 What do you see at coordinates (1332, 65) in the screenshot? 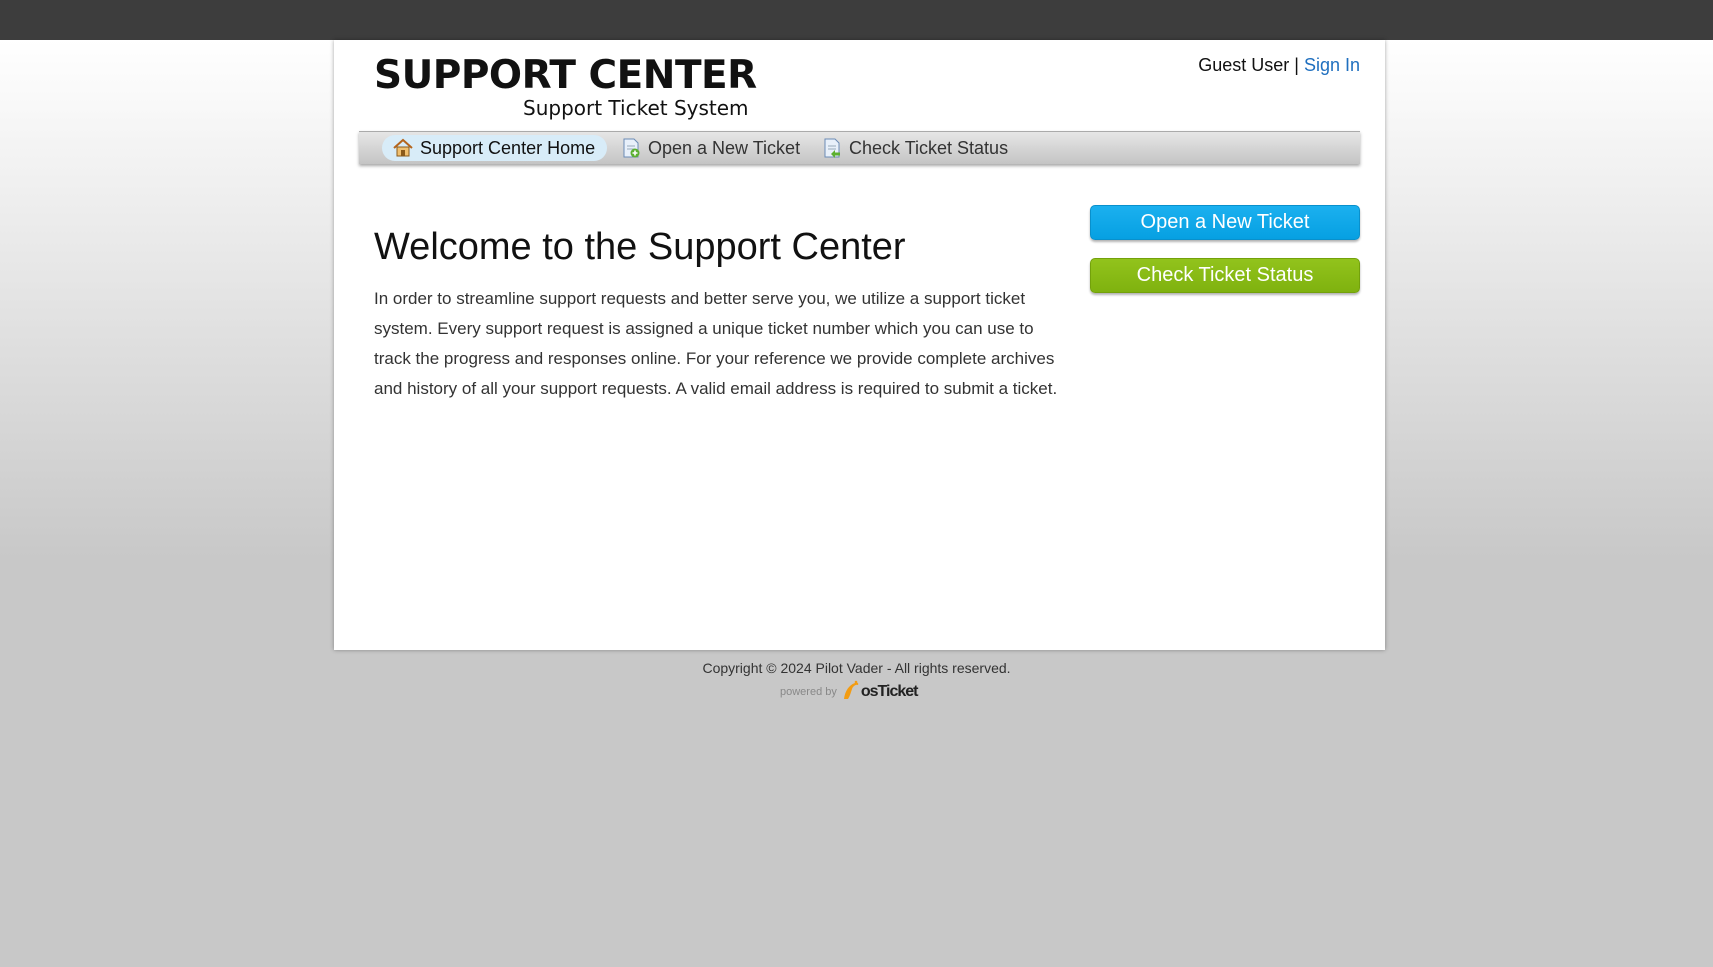
I see `sign-in-link: Sign In` at bounding box center [1332, 65].